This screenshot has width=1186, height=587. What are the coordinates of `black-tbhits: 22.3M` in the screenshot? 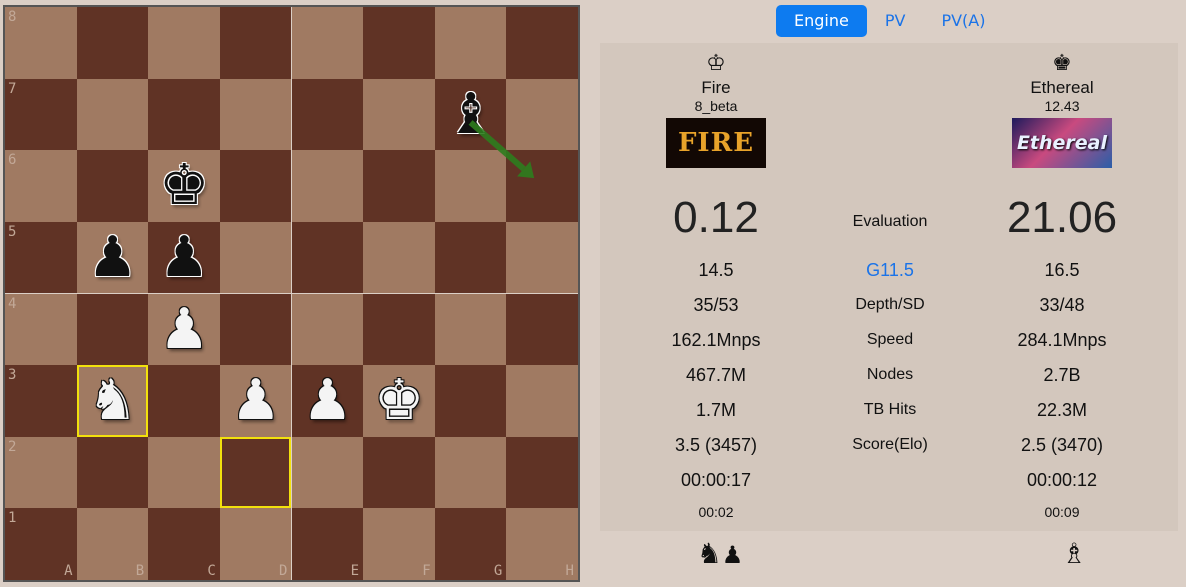 It's located at (1062, 410).